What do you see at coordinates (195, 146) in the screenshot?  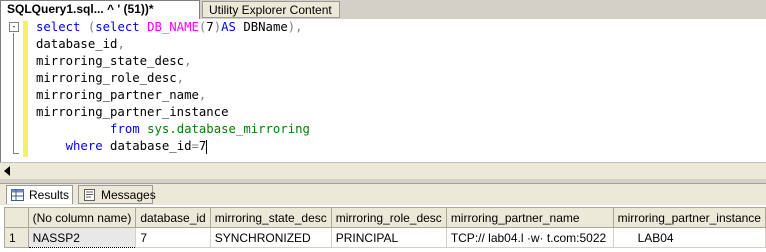 I see `code-token: =` at bounding box center [195, 146].